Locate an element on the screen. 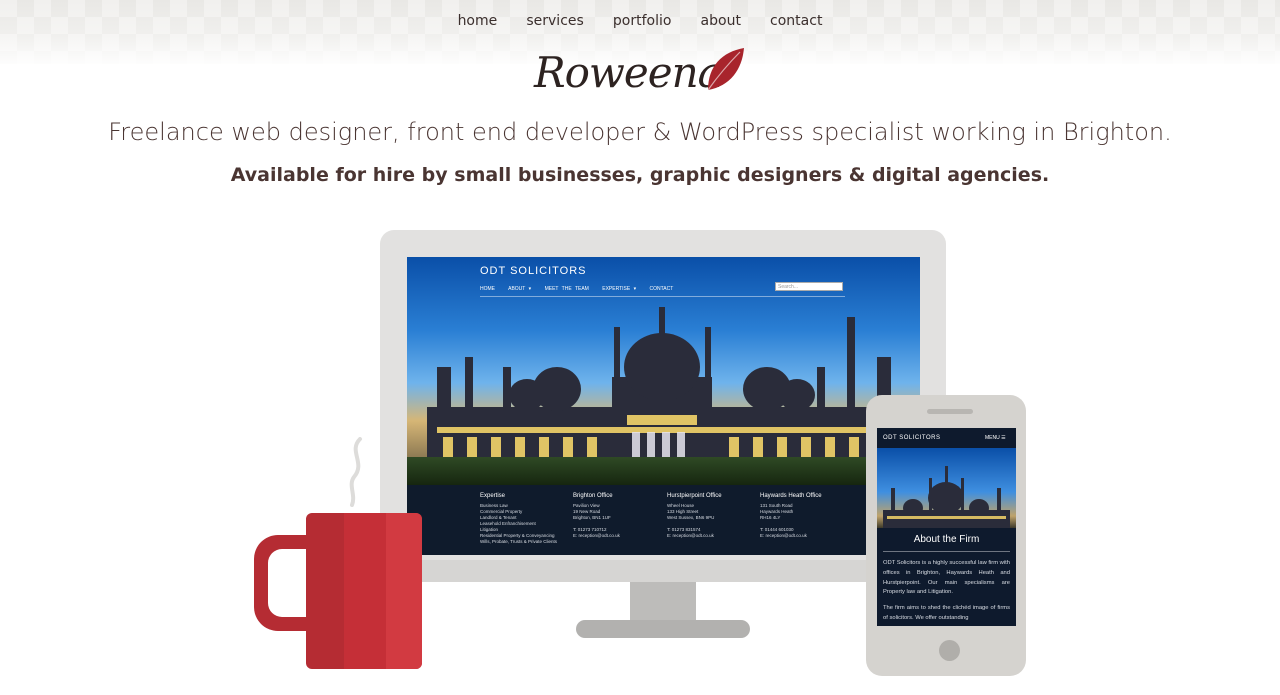  mobile-menu-label: MENU ☰ is located at coordinates (995, 438).